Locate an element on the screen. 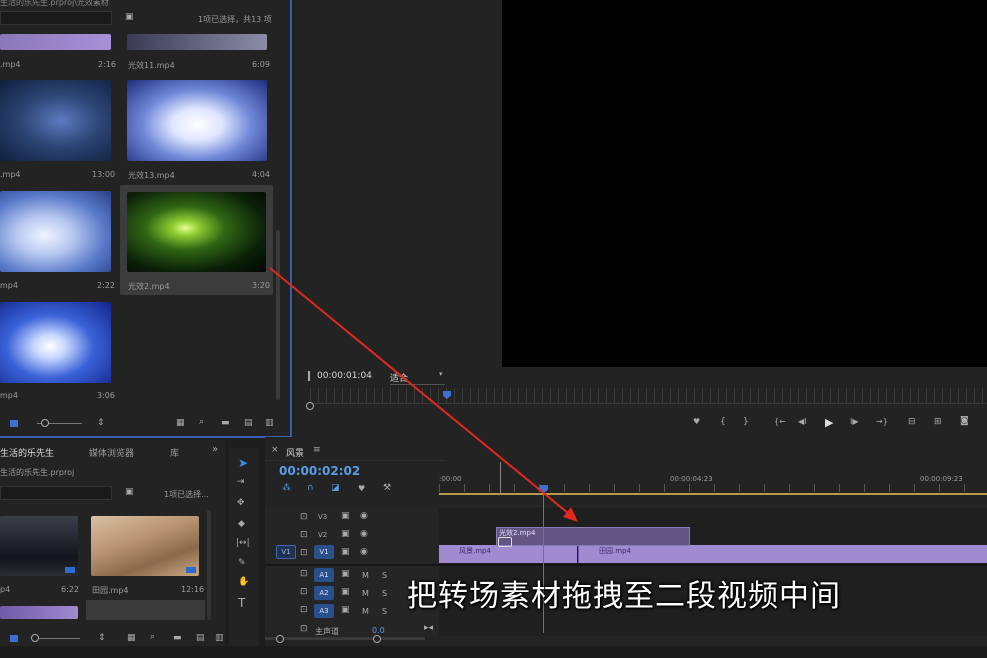 This screenshot has height=658, width=987. annotation-arrow is located at coordinates (423, 394).